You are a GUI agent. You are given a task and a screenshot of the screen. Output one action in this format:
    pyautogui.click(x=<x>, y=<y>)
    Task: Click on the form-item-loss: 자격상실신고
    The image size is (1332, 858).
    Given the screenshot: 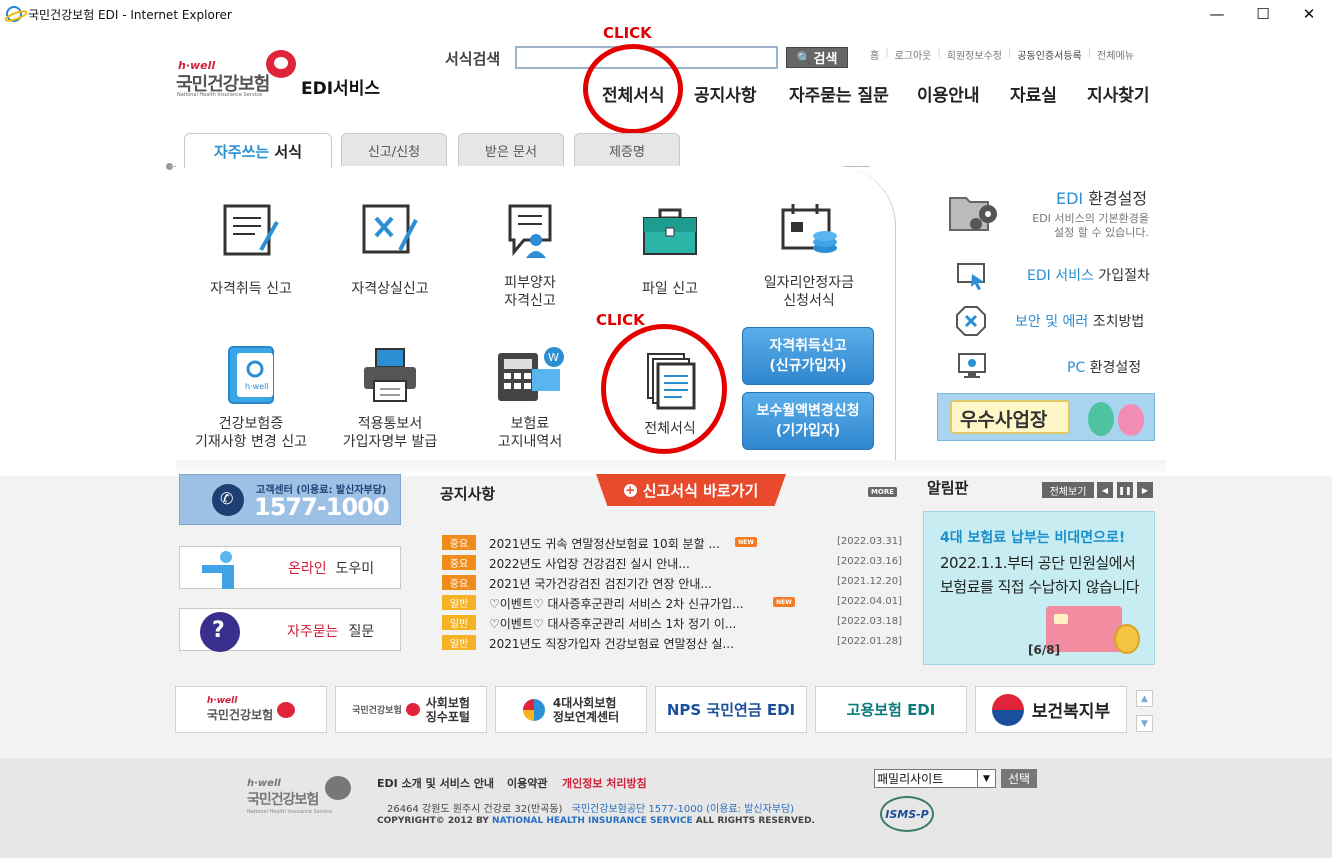 What is the action you would take?
    pyautogui.click(x=390, y=249)
    